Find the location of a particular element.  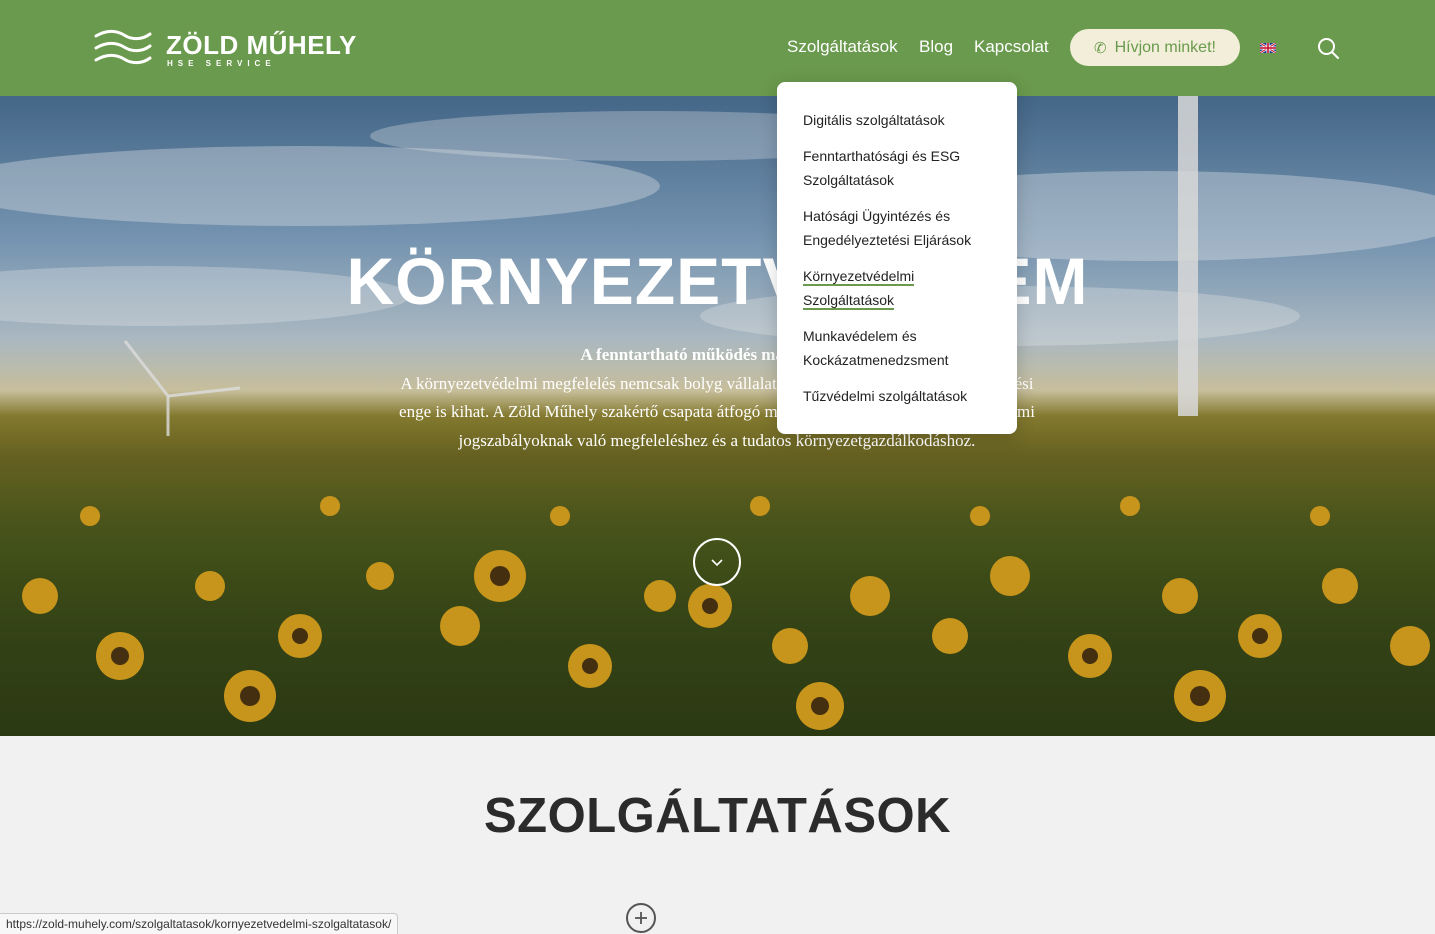

scroll-down-button is located at coordinates (717, 562).